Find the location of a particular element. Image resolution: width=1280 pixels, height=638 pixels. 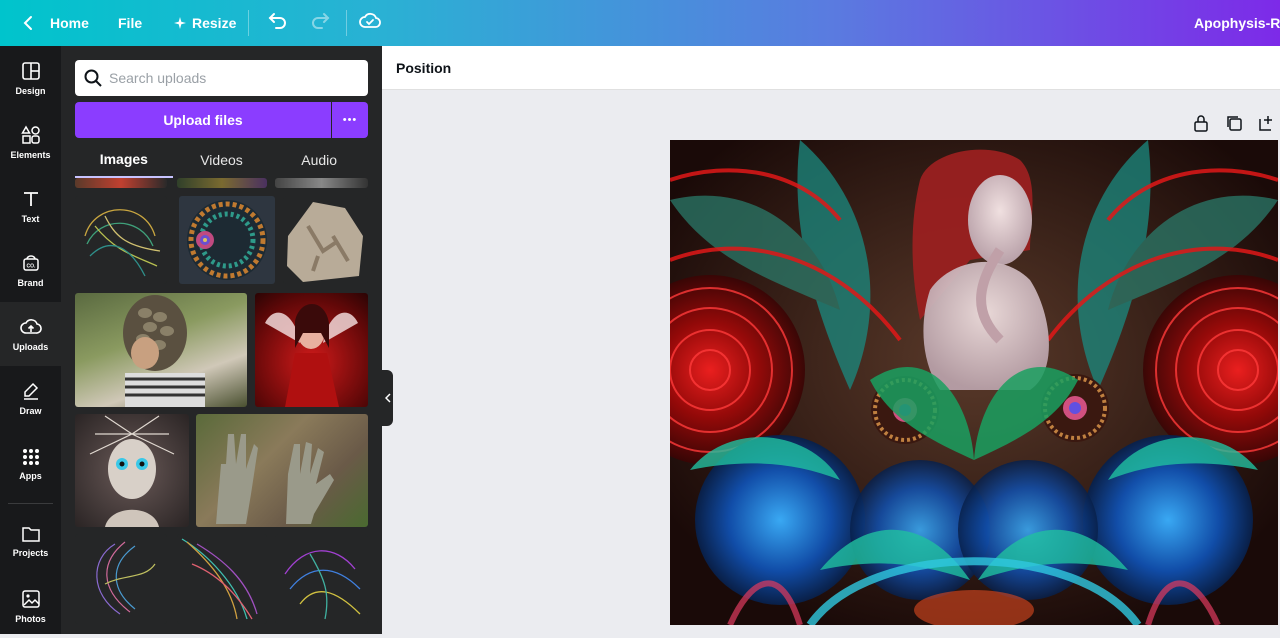

tab-videos: Videos is located at coordinates (222, 160).